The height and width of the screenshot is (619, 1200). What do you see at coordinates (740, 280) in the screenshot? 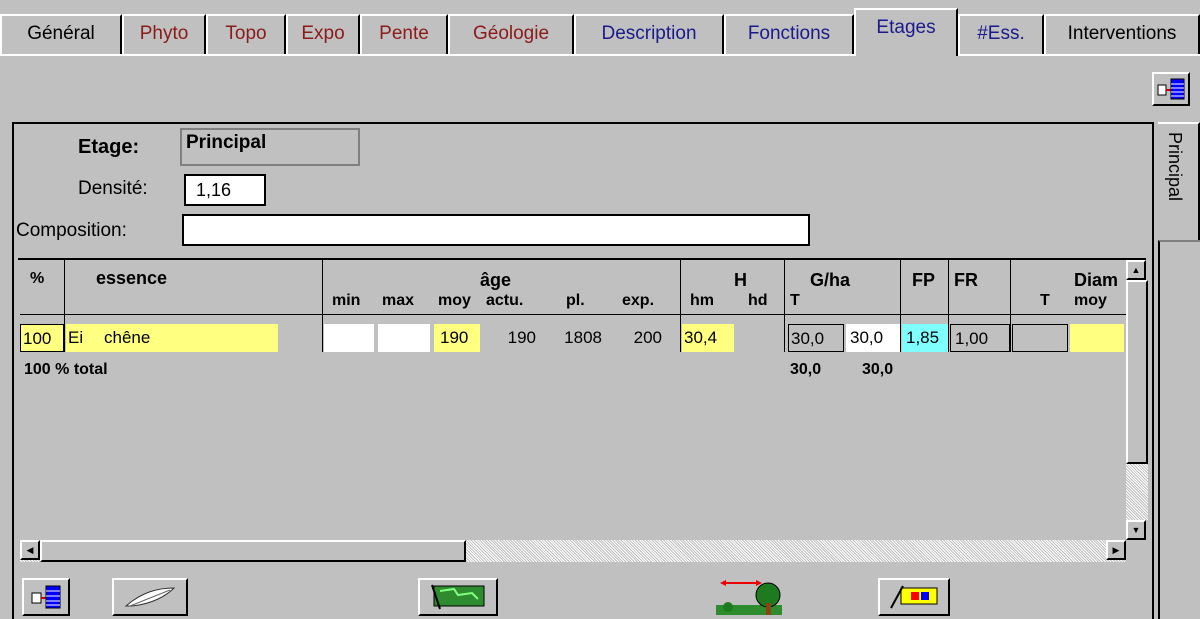
I see `header-h: H` at bounding box center [740, 280].